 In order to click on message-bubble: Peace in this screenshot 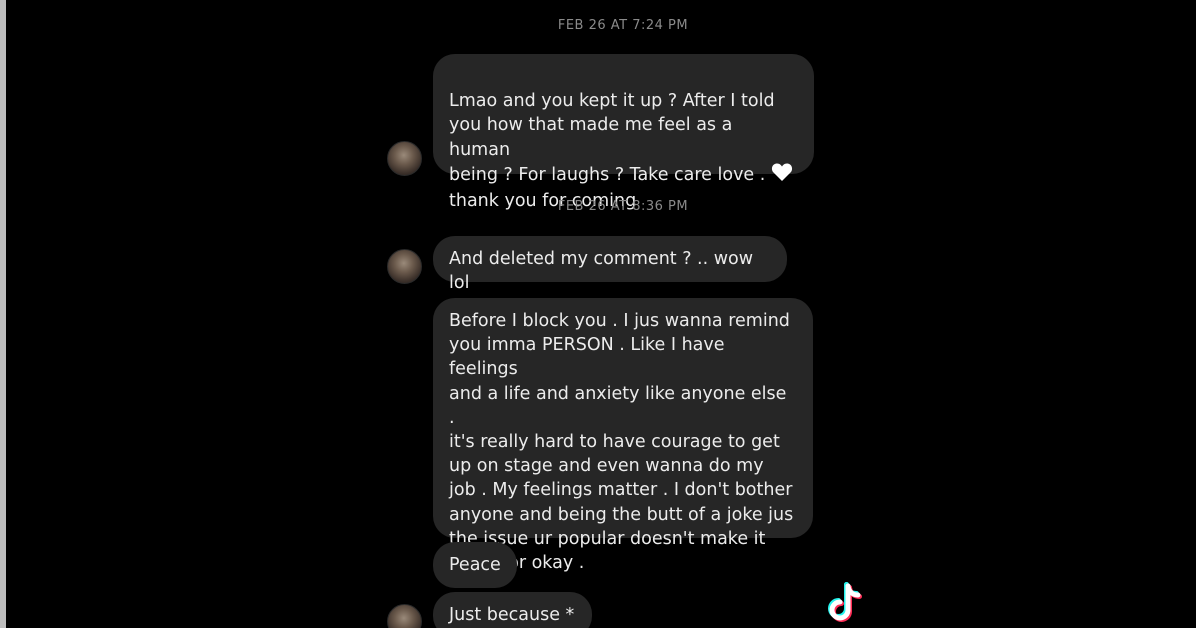, I will do `click(475, 565)`.